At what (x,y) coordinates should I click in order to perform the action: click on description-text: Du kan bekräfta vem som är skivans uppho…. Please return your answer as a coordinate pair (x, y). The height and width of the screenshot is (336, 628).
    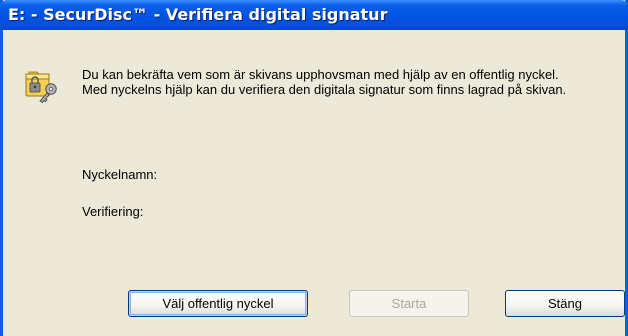
    Looking at the image, I should click on (352, 82).